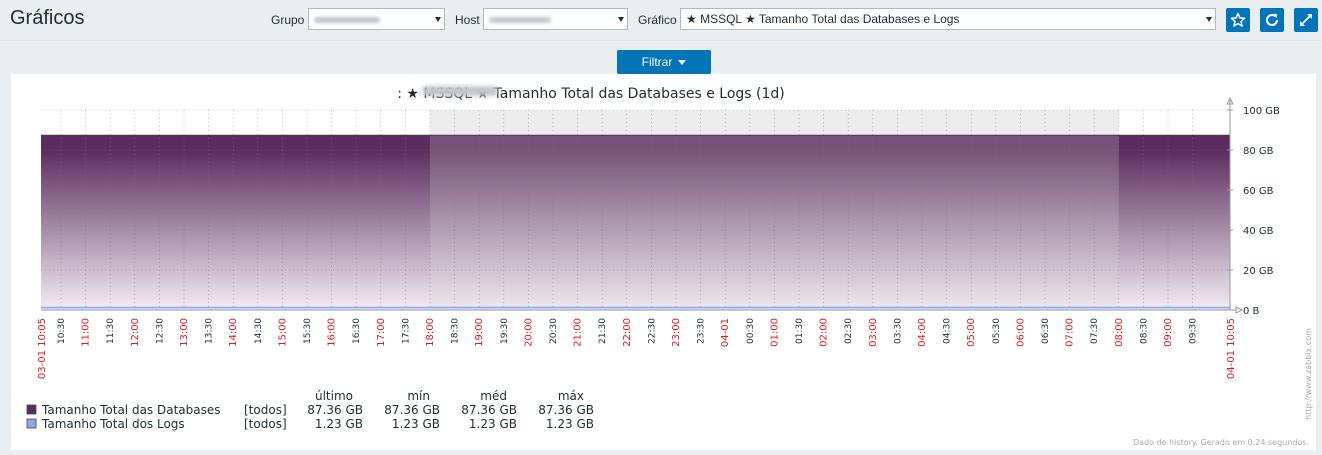 Image resolution: width=1322 pixels, height=455 pixels. What do you see at coordinates (873, 332) in the screenshot?
I see `x-tick-label: 03:00` at bounding box center [873, 332].